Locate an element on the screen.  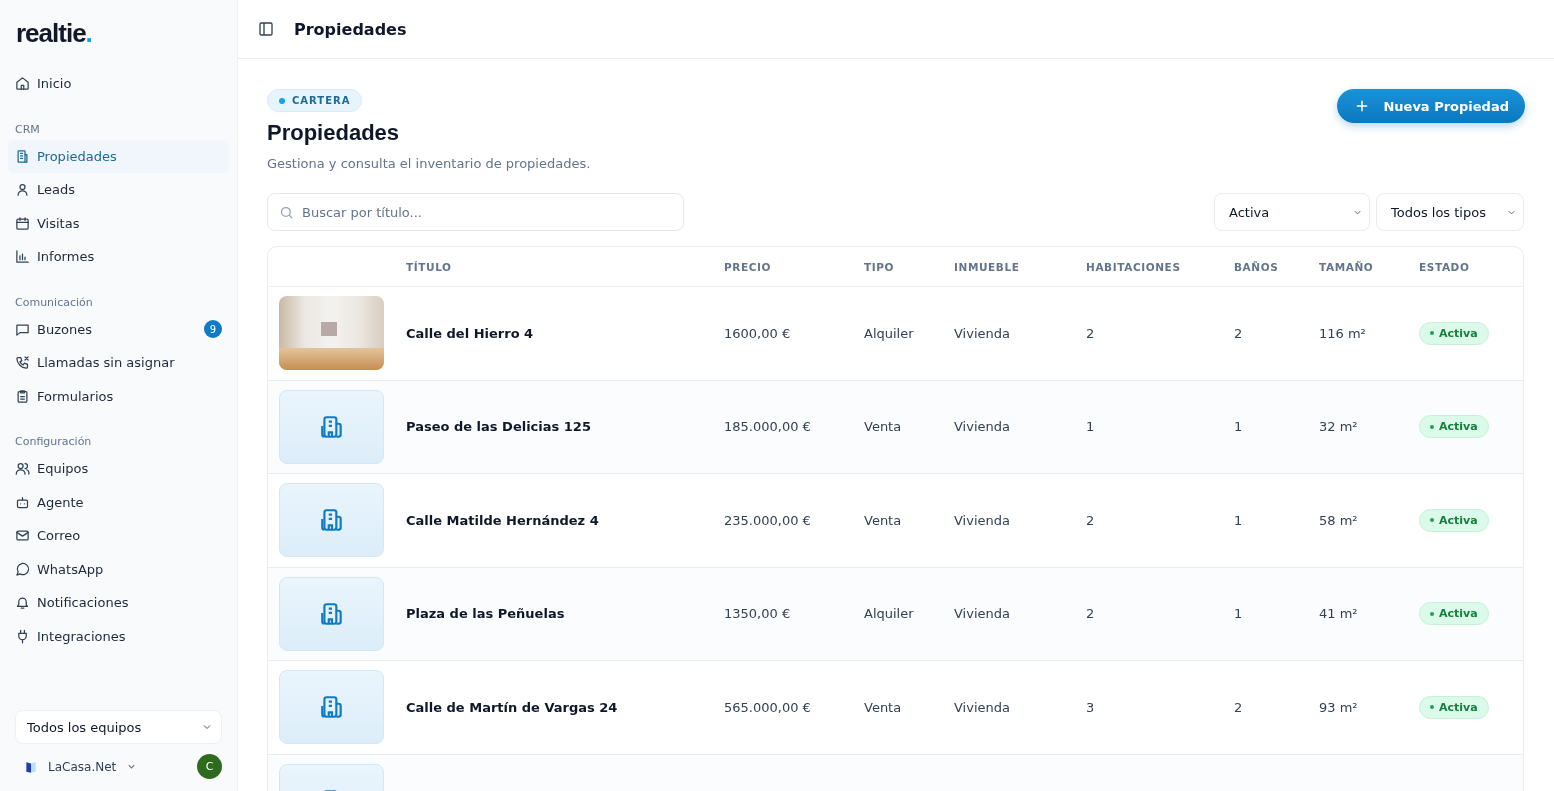
sidebar-item: Informes is located at coordinates (118, 257).